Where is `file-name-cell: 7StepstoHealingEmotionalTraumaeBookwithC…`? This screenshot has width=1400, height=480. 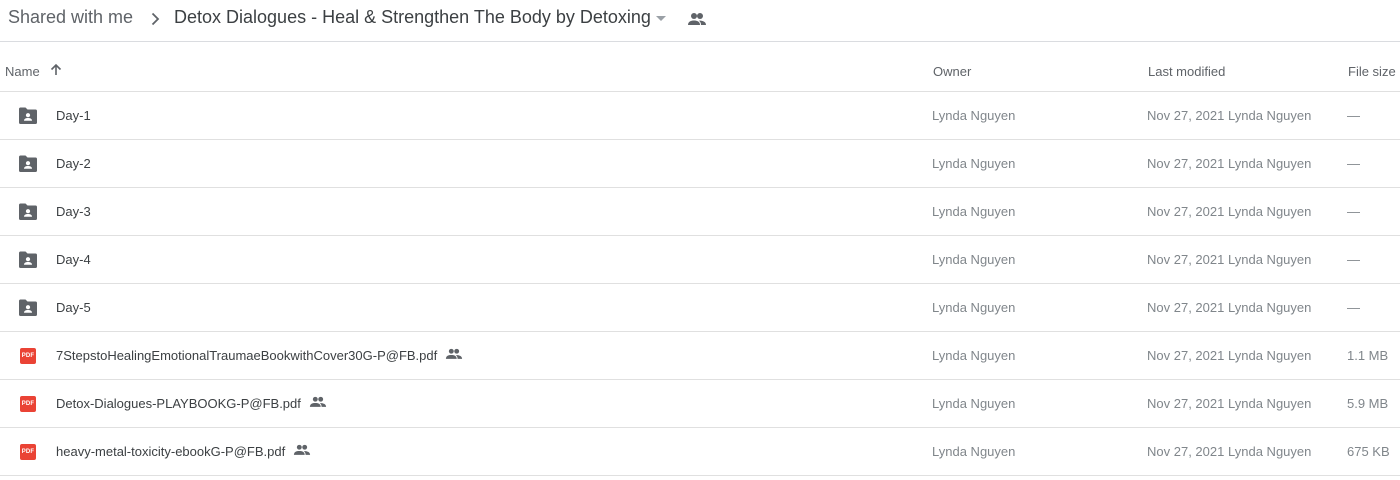
file-name-cell: 7StepstoHealingEmotionalTraumaeBookwithC… is located at coordinates (259, 355).